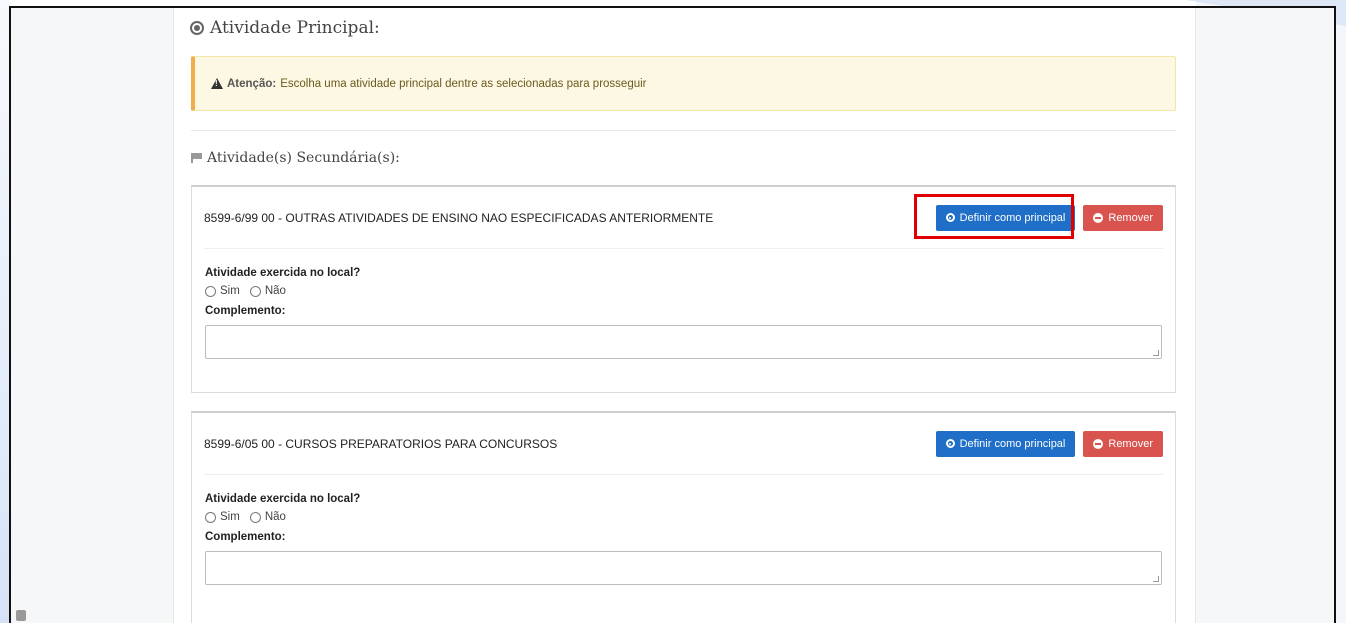 The width and height of the screenshot is (1346, 623). I want to click on flag-icon, so click(196, 158).